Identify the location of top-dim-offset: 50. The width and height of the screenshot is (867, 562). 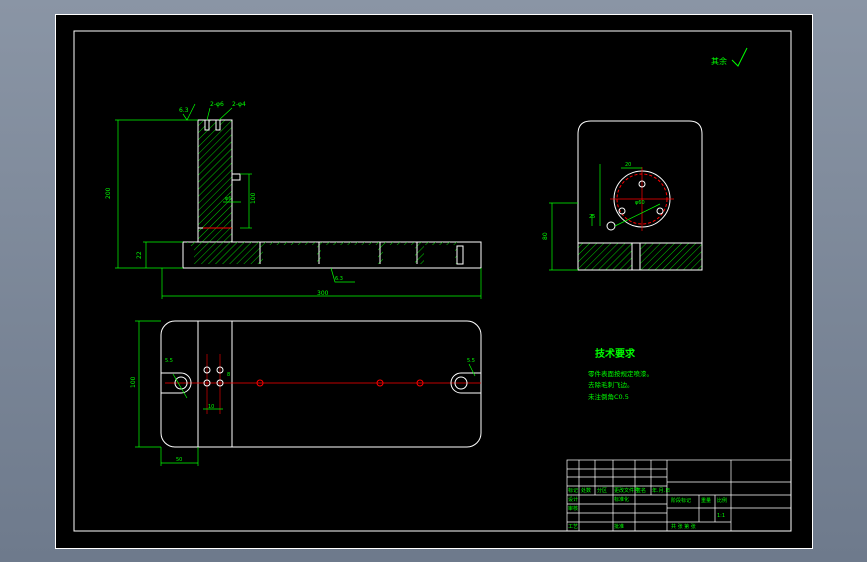
(179, 460).